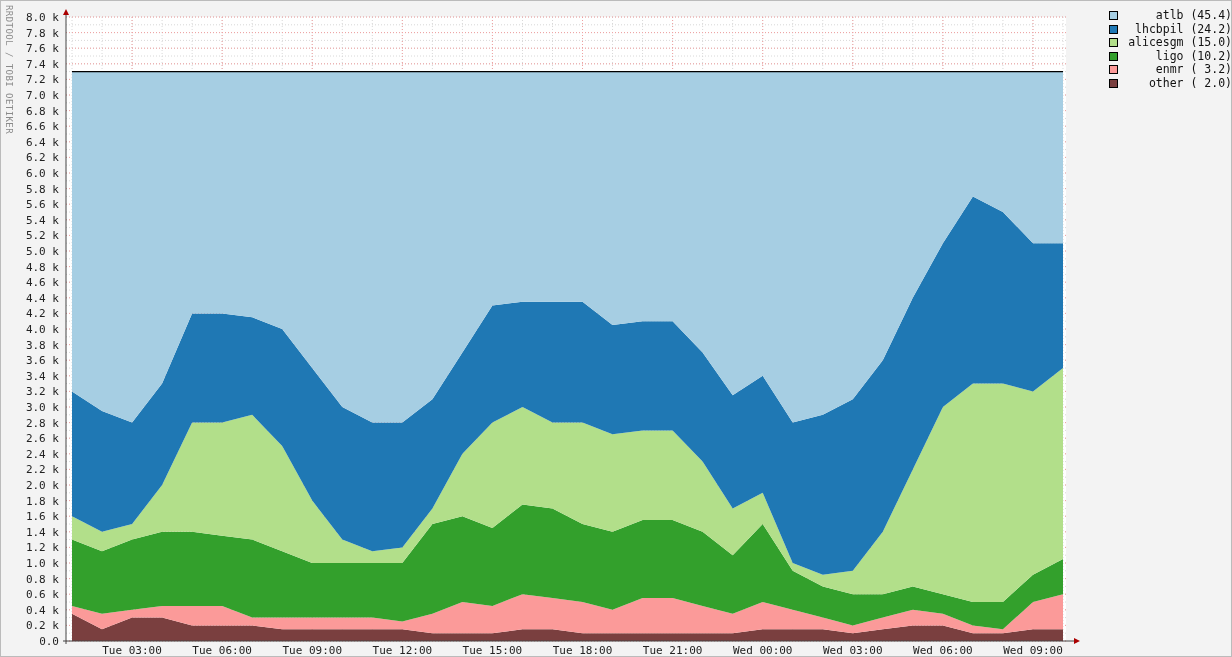 This screenshot has width=1232, height=657. I want to click on y-tick-label: 6.8 k, so click(42, 111).